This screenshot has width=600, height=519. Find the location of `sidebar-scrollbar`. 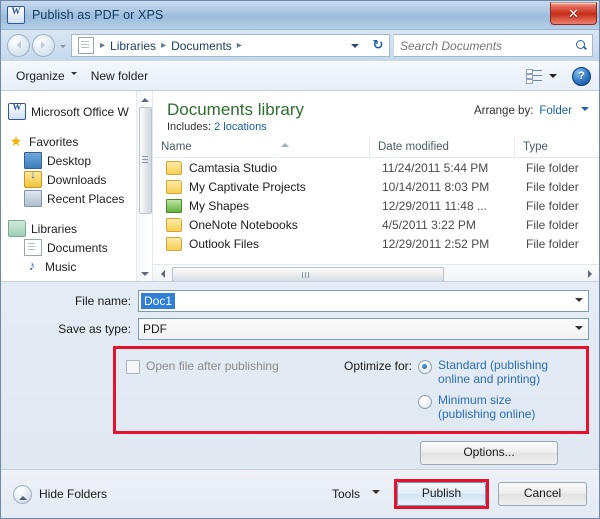

sidebar-scrollbar is located at coordinates (144, 186).